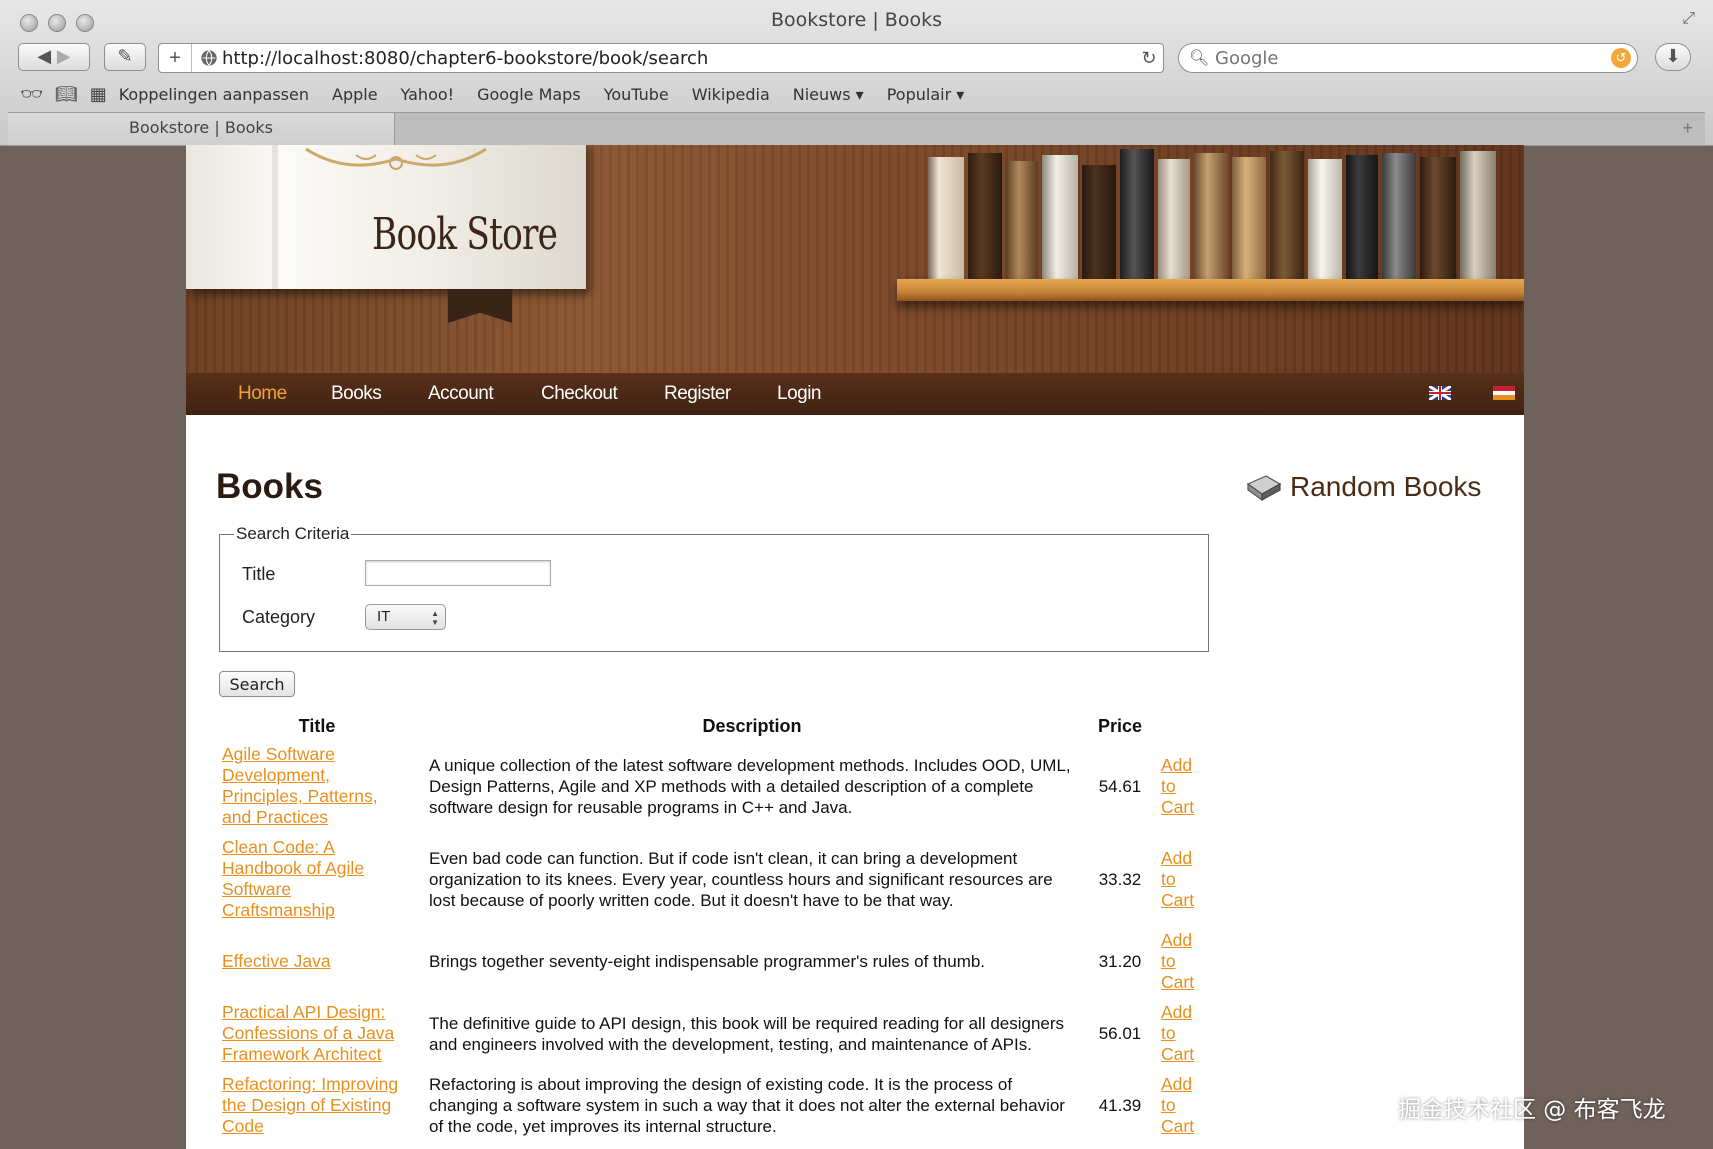  Describe the element at coordinates (1621, 58) in the screenshot. I see `snapback-icon: ↺` at that location.